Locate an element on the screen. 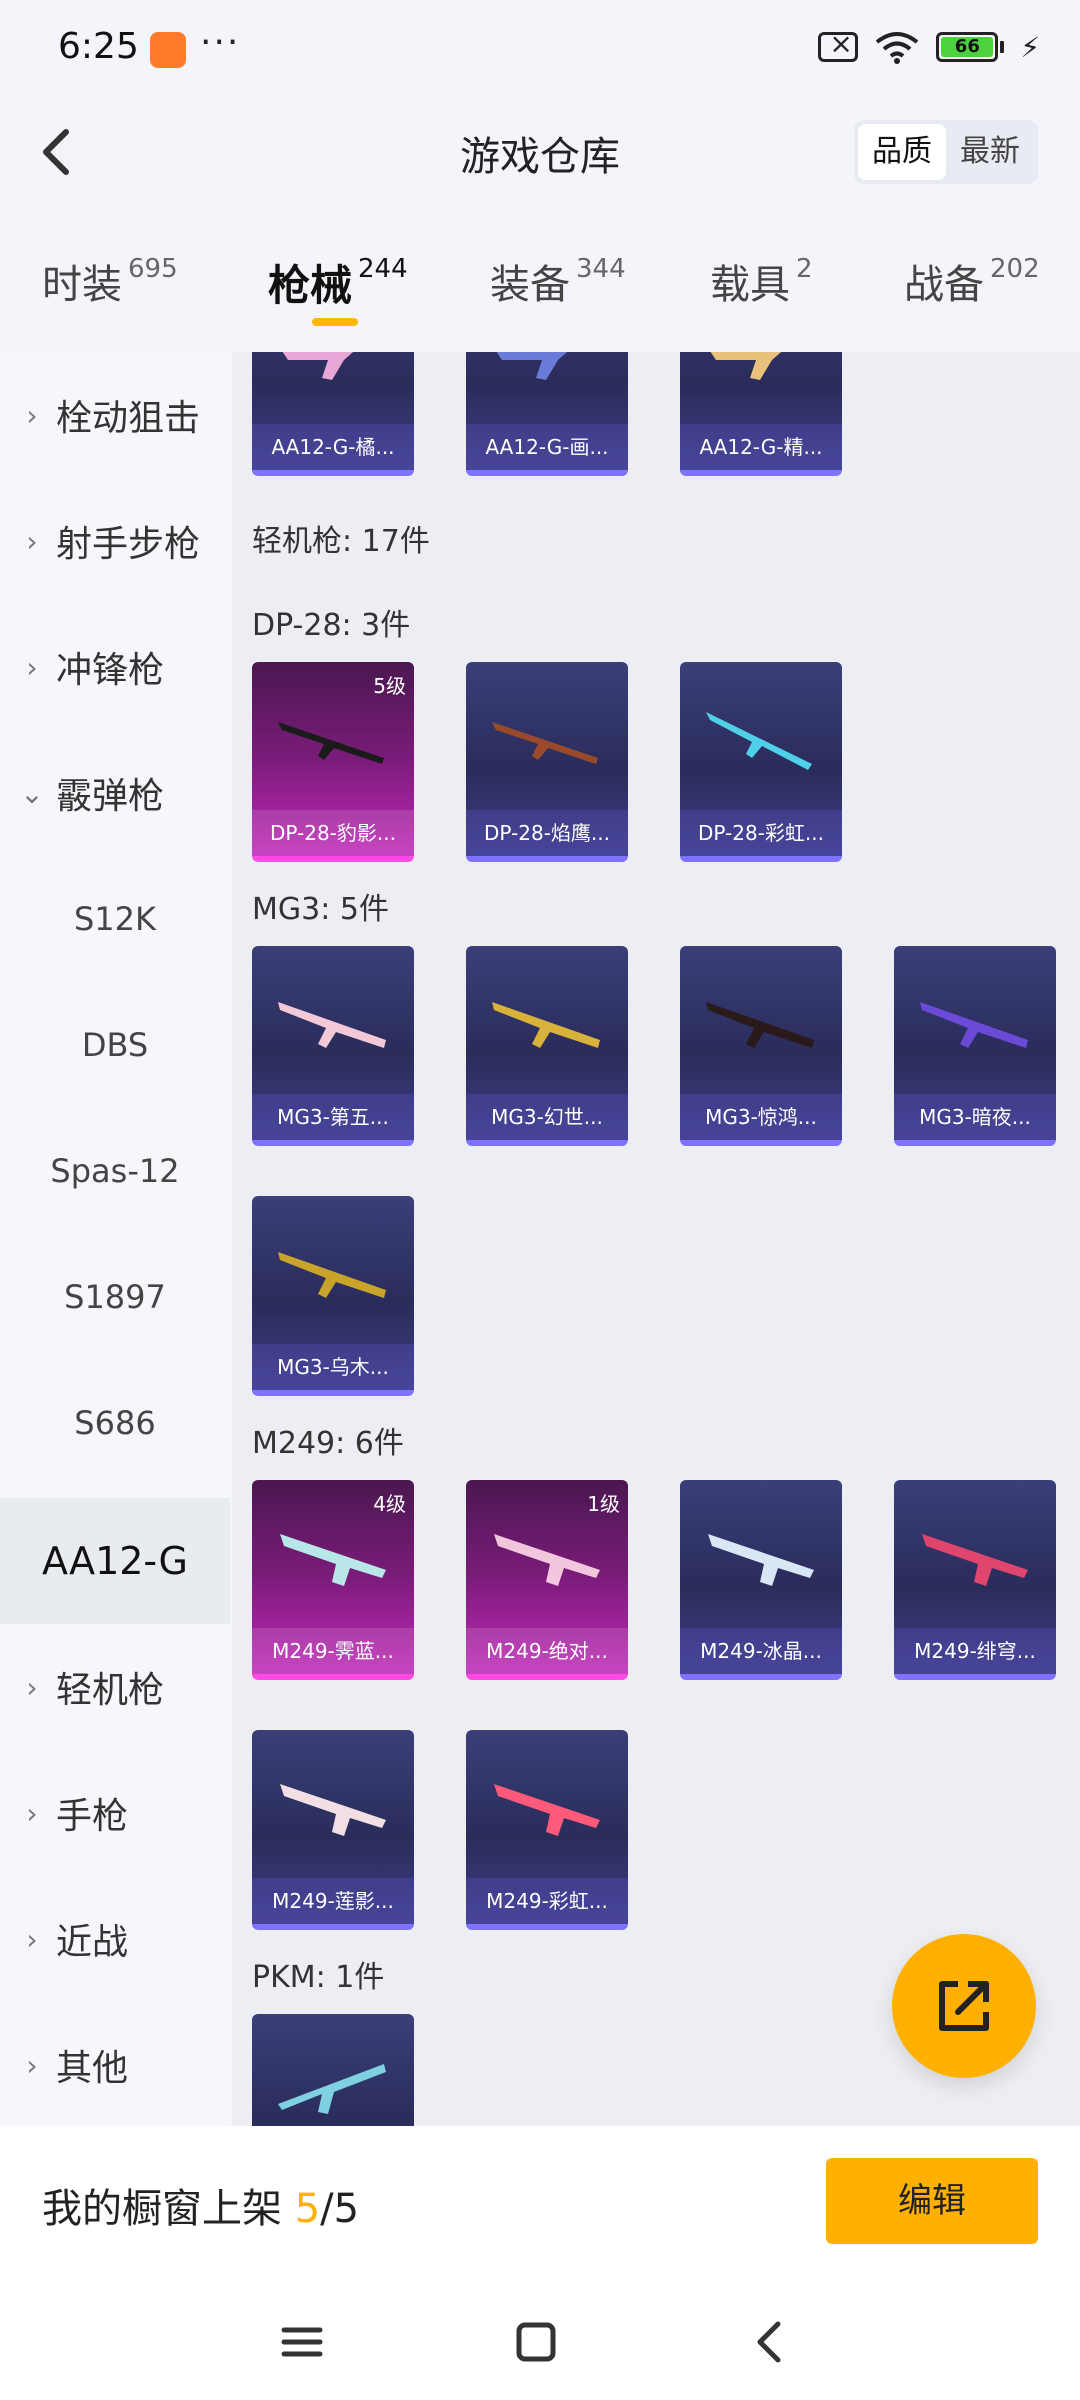  showcase-status: 我的橱窗上架 5/5 is located at coordinates (200, 2205).